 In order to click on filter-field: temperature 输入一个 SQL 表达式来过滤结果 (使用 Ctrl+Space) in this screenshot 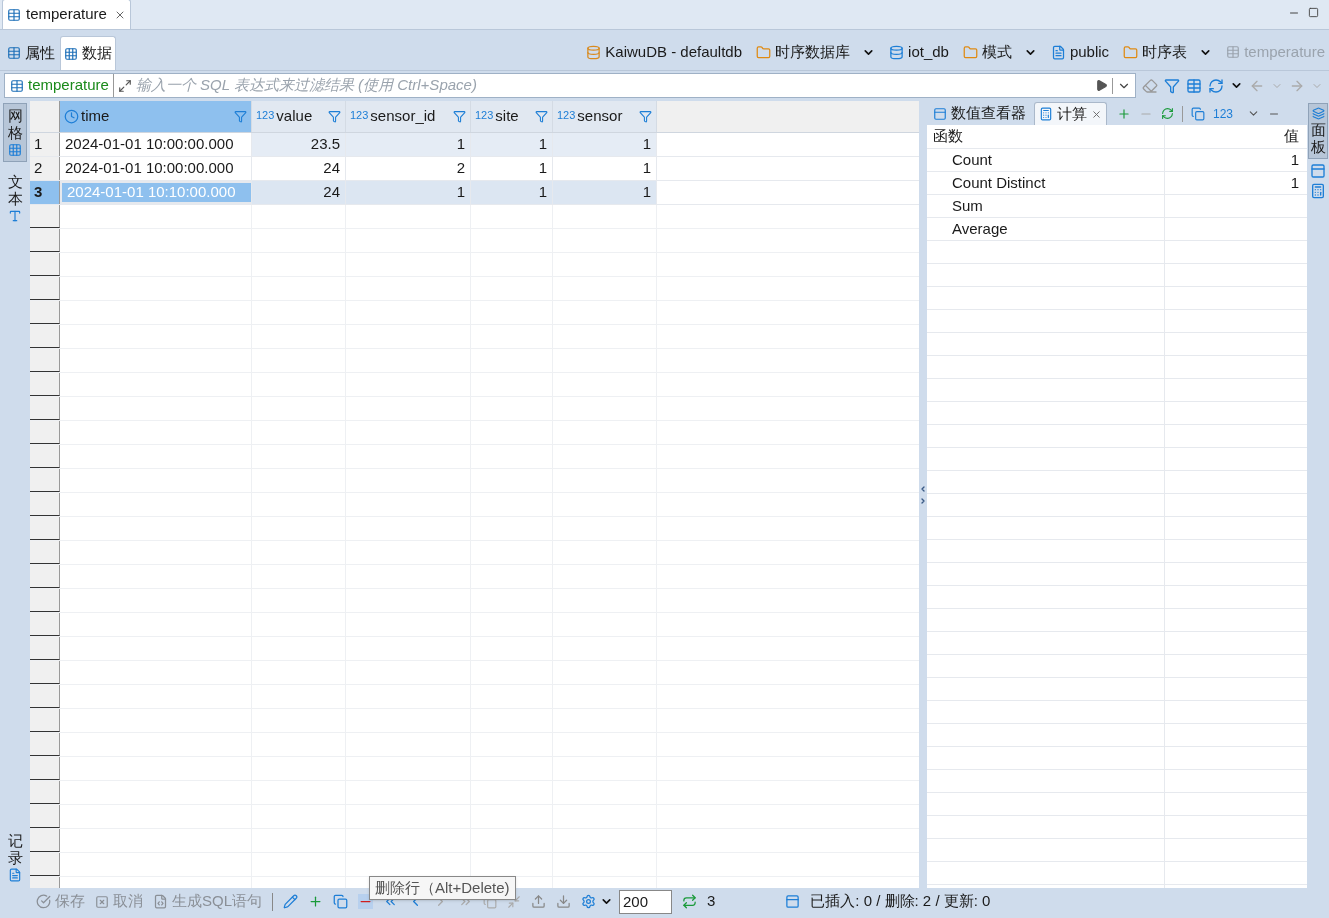, I will do `click(570, 85)`.